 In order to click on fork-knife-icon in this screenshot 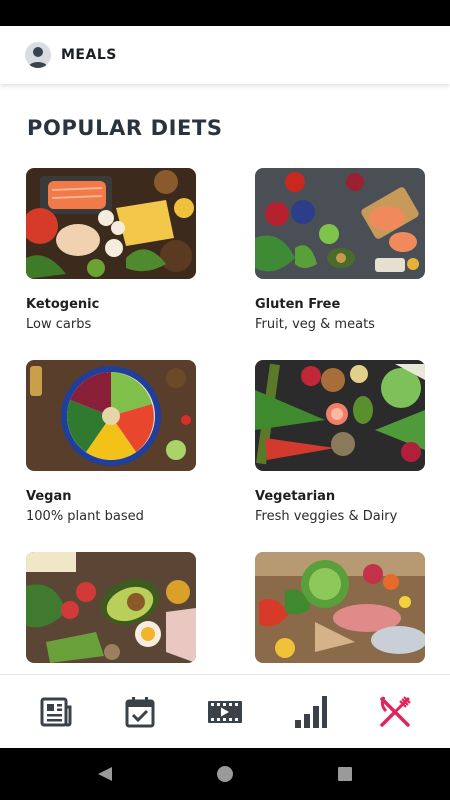, I will do `click(396, 711)`.